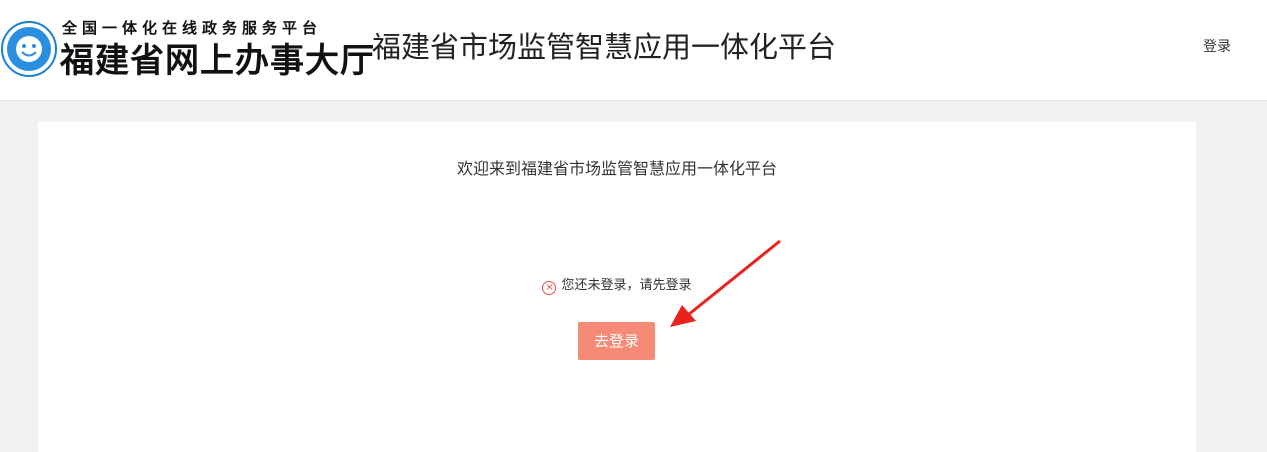 This screenshot has height=452, width=1267. I want to click on login-notice: × 您还未登录，请先登录, so click(617, 284).